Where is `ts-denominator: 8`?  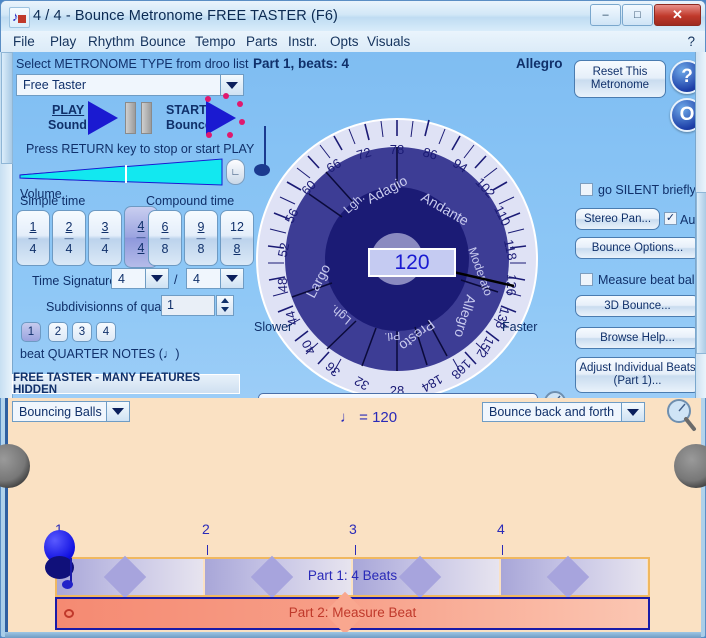 ts-denominator: 8 is located at coordinates (237, 249).